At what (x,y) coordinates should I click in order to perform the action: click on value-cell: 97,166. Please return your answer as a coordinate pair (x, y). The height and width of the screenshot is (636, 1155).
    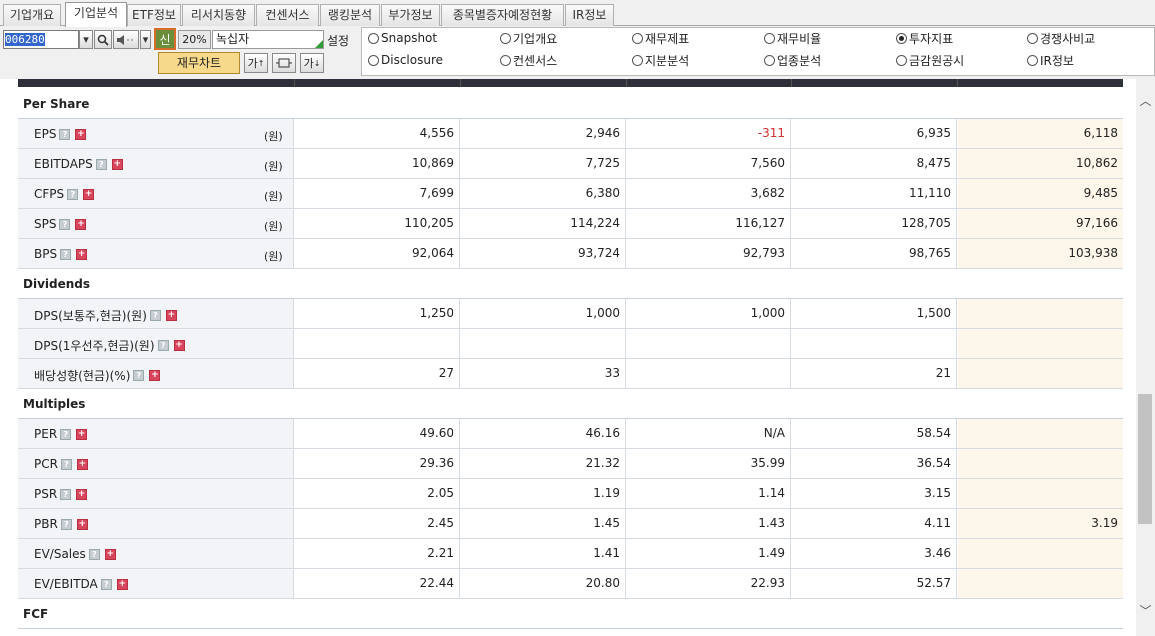
    Looking at the image, I should click on (1040, 223).